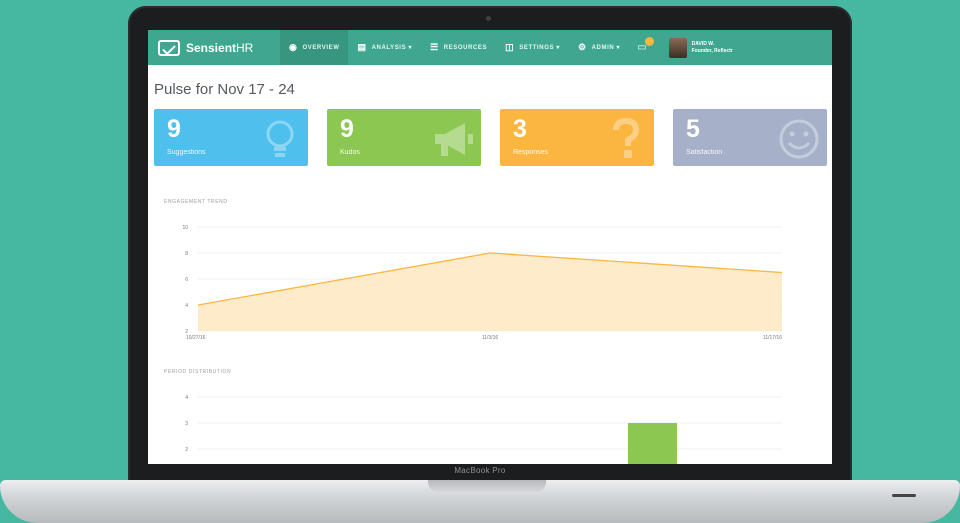 This screenshot has width=960, height=523. I want to click on trend-area, so click(490, 292).